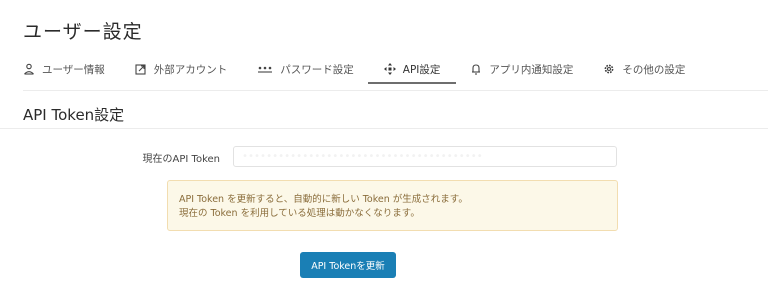 This screenshot has width=768, height=296. What do you see at coordinates (348, 265) in the screenshot?
I see `update-token-button: API Tokenを更新` at bounding box center [348, 265].